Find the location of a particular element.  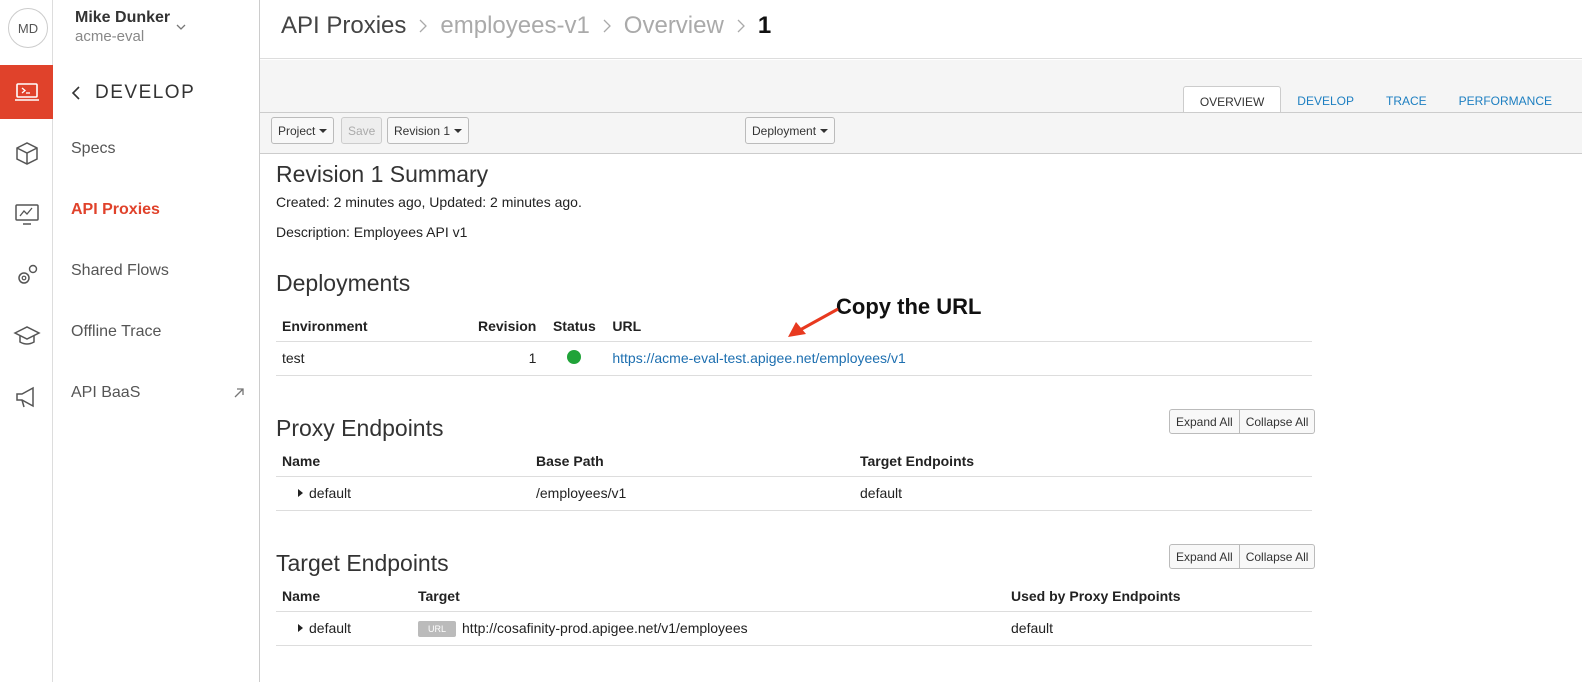

user-org: acme-eval is located at coordinates (109, 36).